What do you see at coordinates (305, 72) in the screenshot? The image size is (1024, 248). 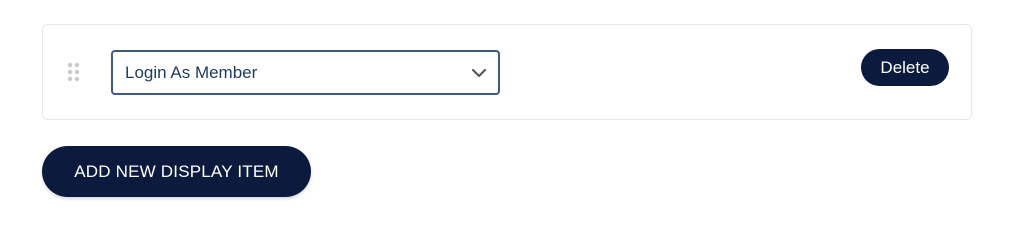 I see `display-item-select: Login As Member` at bounding box center [305, 72].